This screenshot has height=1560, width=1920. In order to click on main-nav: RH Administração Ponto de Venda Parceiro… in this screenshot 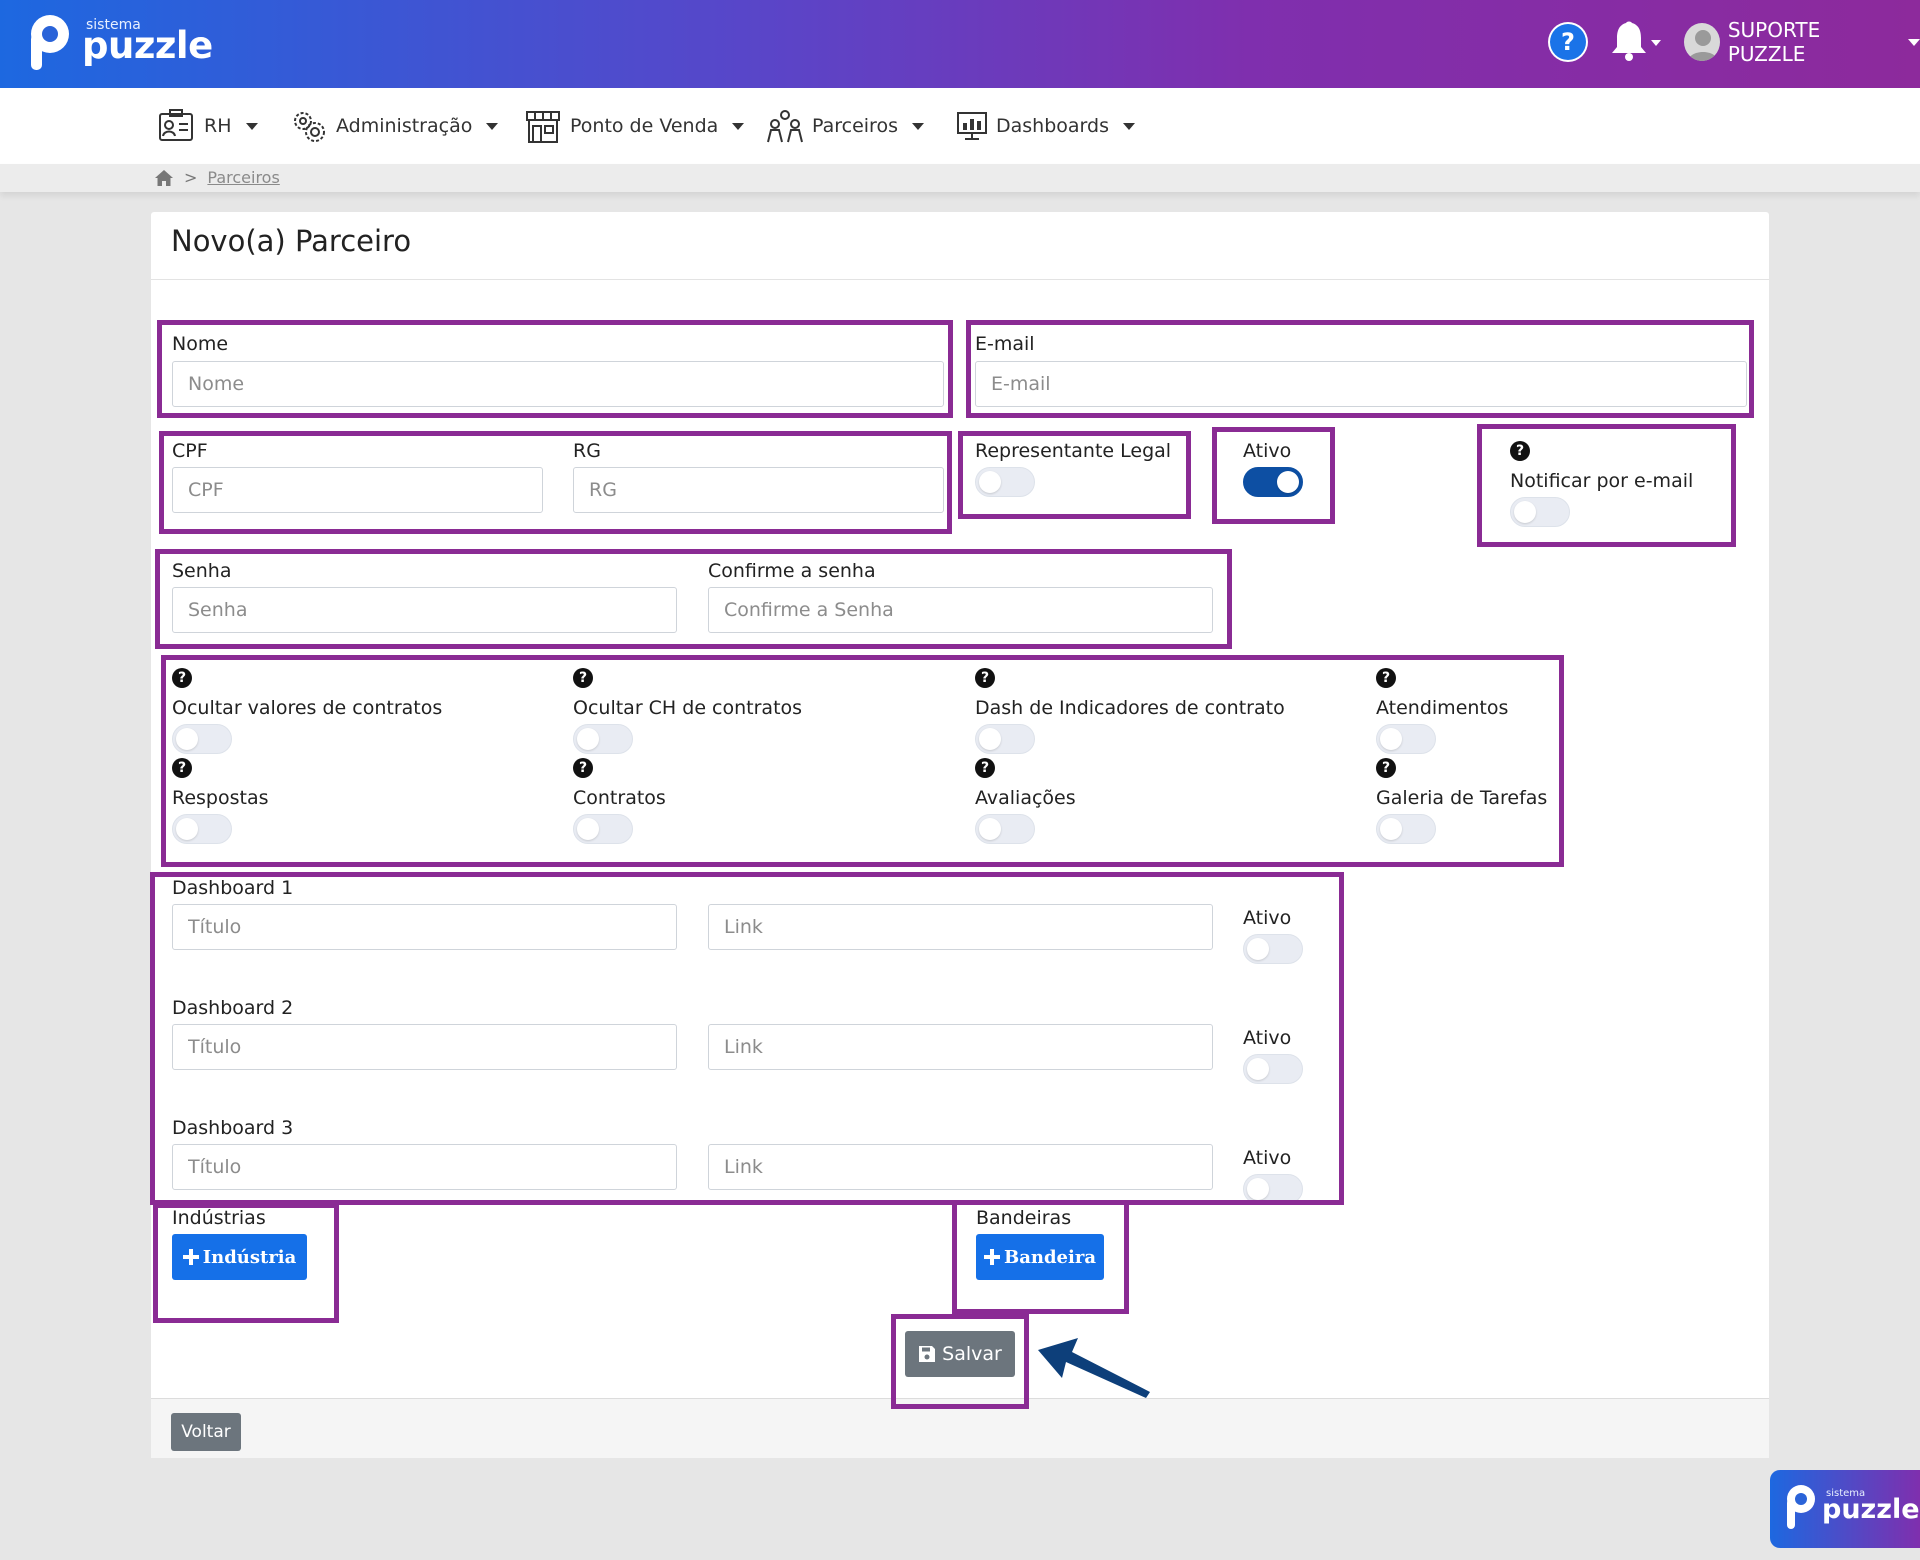, I will do `click(960, 126)`.